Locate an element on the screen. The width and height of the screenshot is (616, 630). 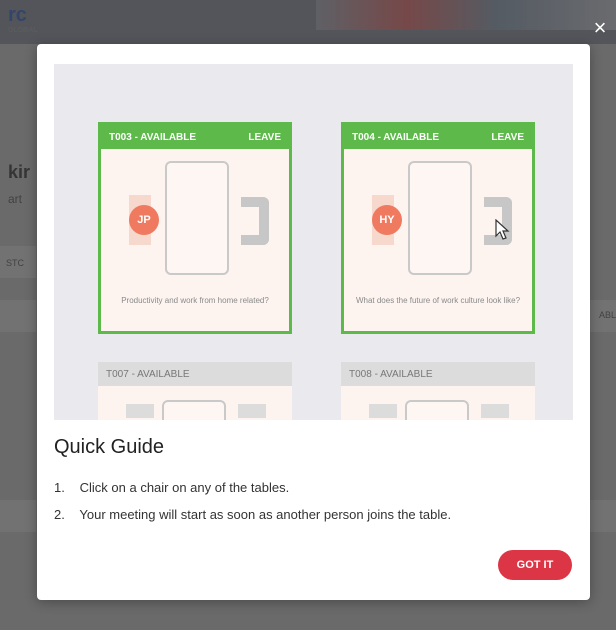
close-icon: × is located at coordinates (600, 28).